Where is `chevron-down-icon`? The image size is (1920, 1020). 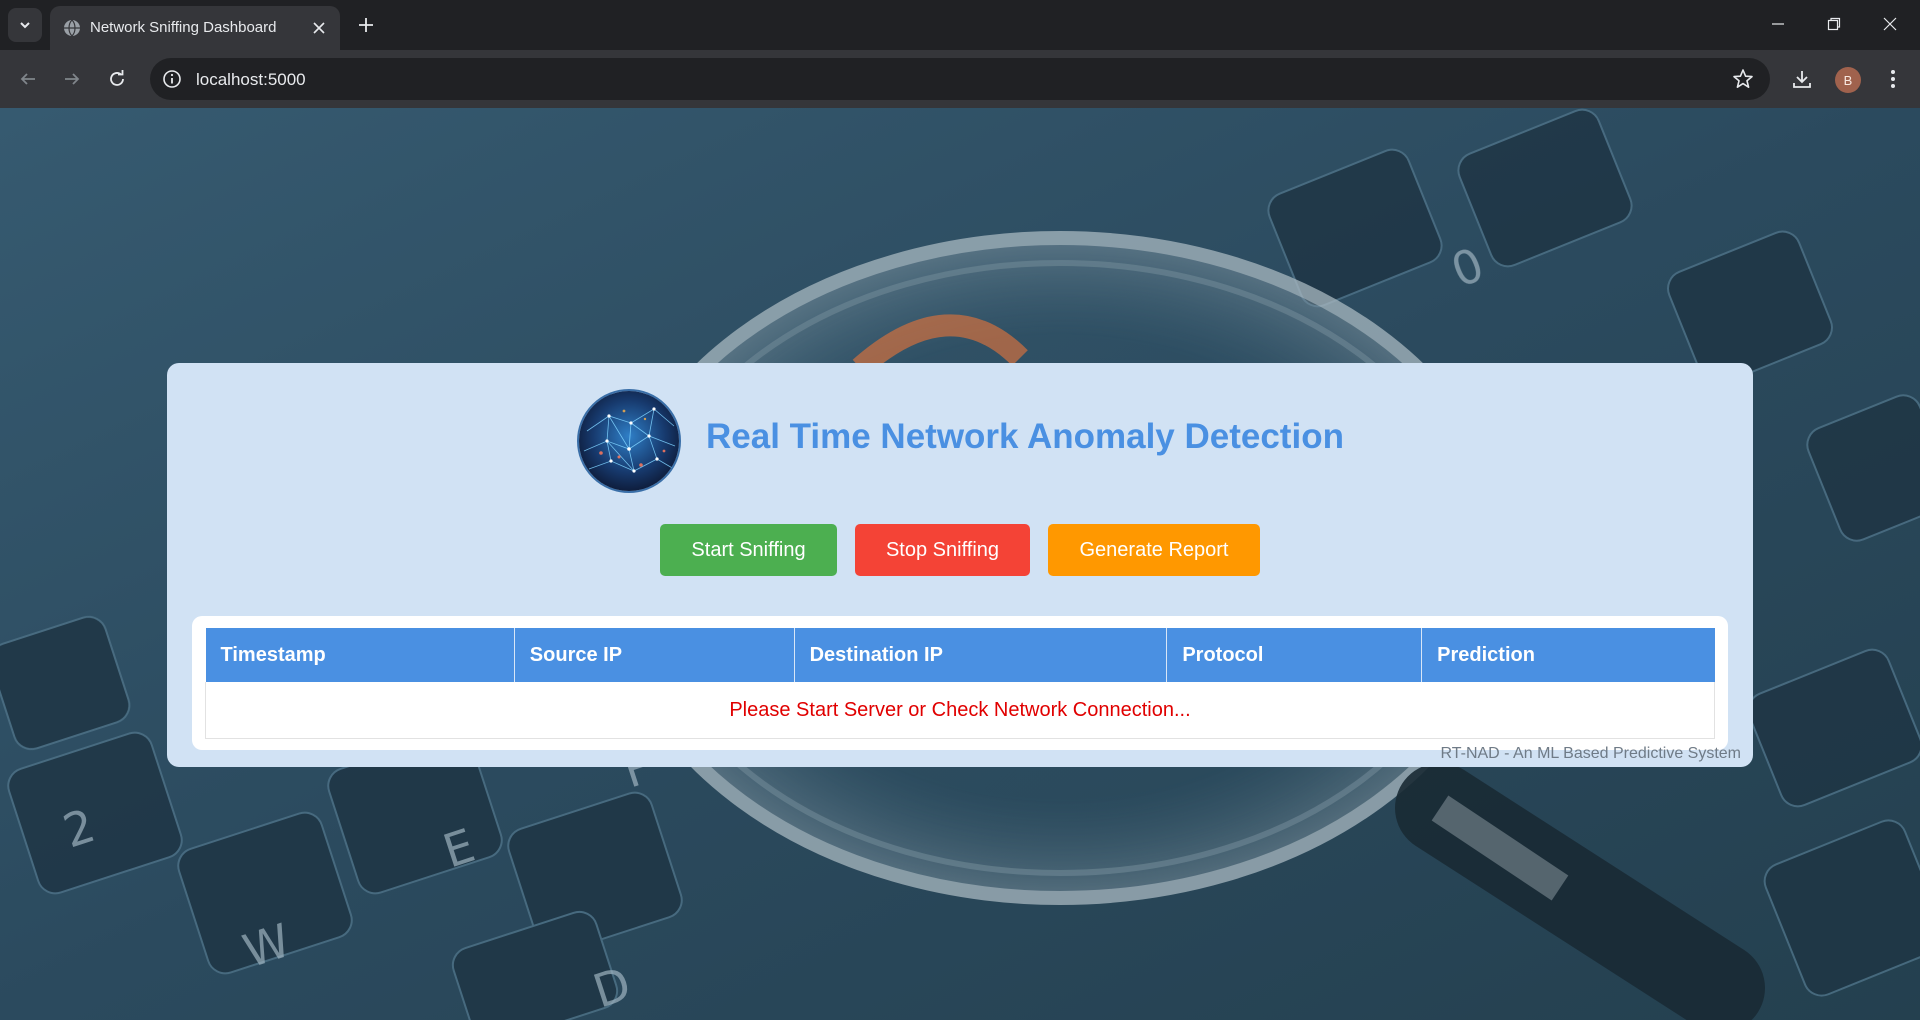 chevron-down-icon is located at coordinates (25, 25).